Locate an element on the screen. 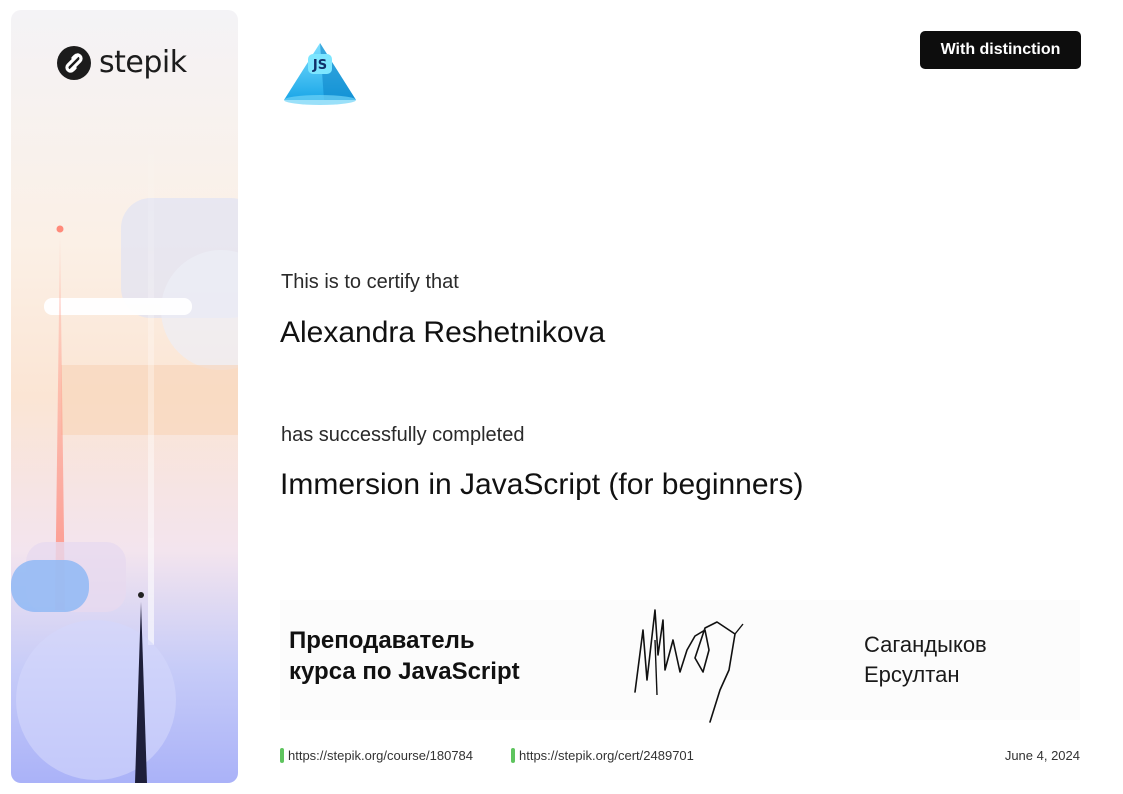 The width and height of the screenshot is (1123, 794). distinction-badge: With distinction is located at coordinates (1000, 50).